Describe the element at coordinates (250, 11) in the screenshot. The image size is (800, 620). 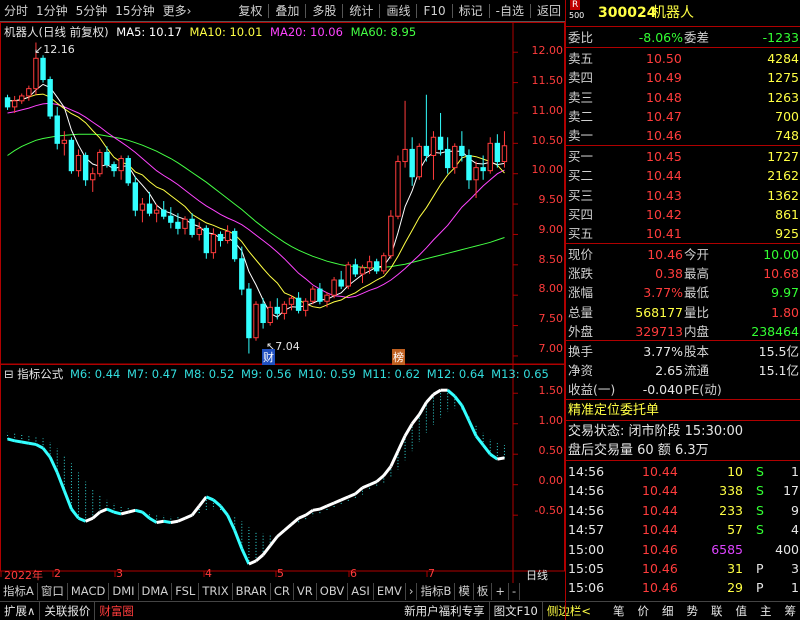
I see `toolbar-restore-rights: 复权` at that location.